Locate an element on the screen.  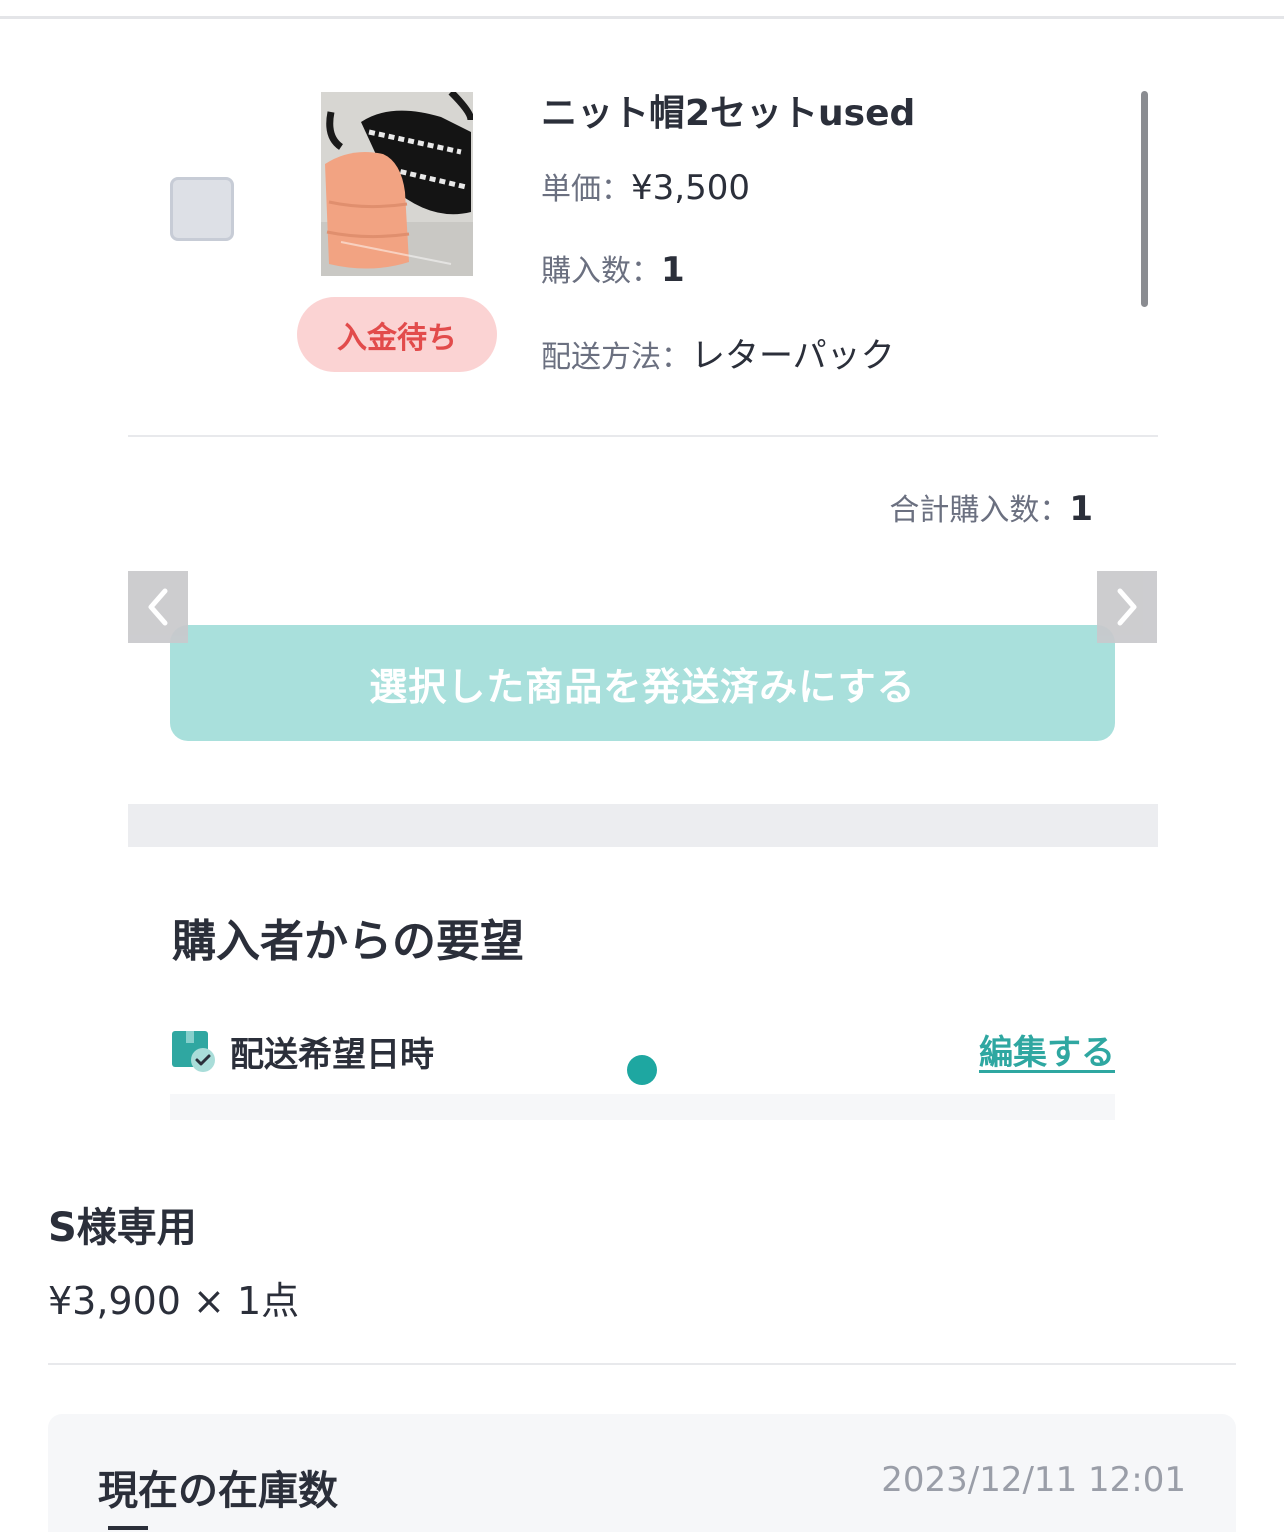
carousel-prev-button is located at coordinates (158, 607).